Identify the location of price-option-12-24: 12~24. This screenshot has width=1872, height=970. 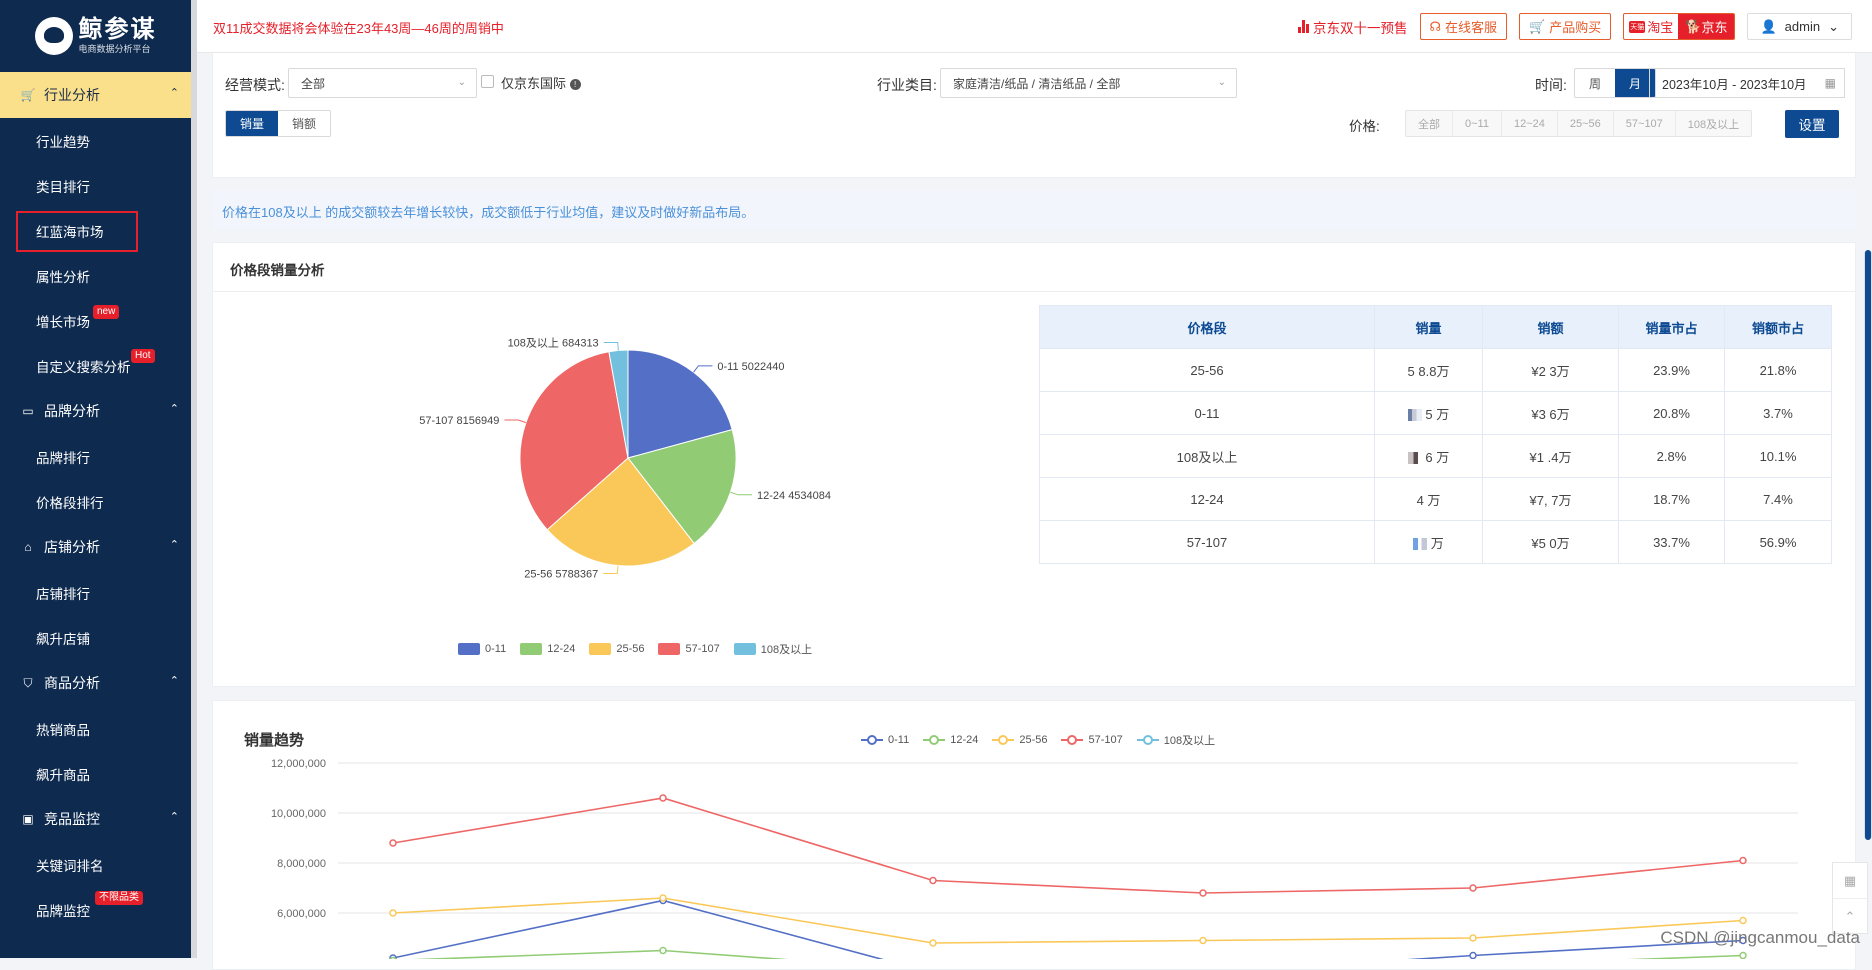
(1530, 123).